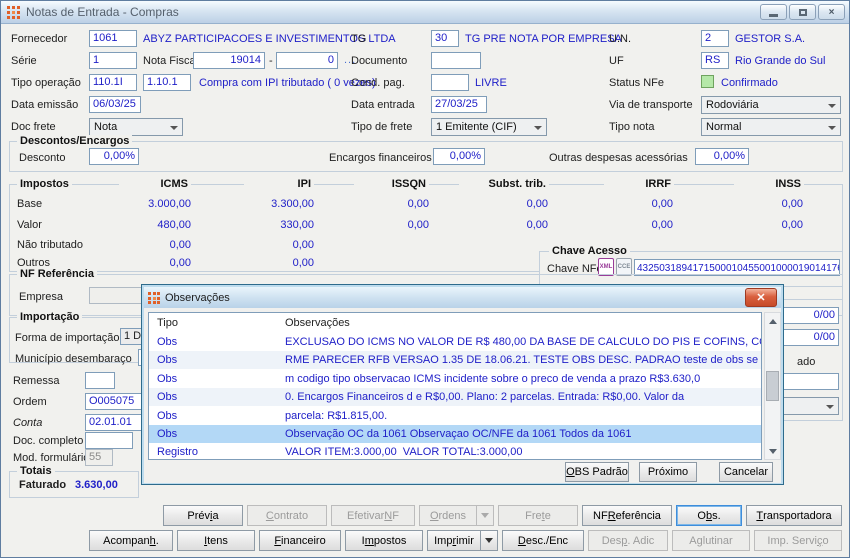  What do you see at coordinates (113, 82) in the screenshot?
I see `tipo-operacao-code1-input: 110.1I` at bounding box center [113, 82].